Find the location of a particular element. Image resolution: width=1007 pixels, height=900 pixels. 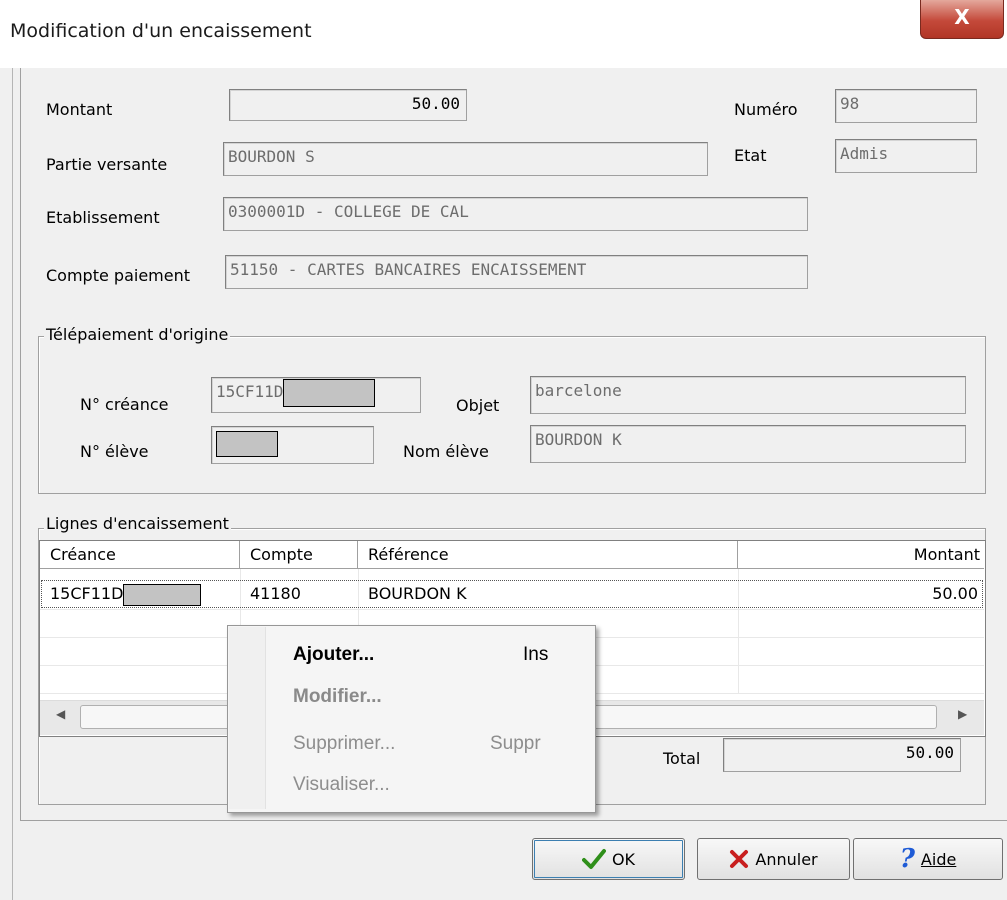

check-icon is located at coordinates (593, 859).